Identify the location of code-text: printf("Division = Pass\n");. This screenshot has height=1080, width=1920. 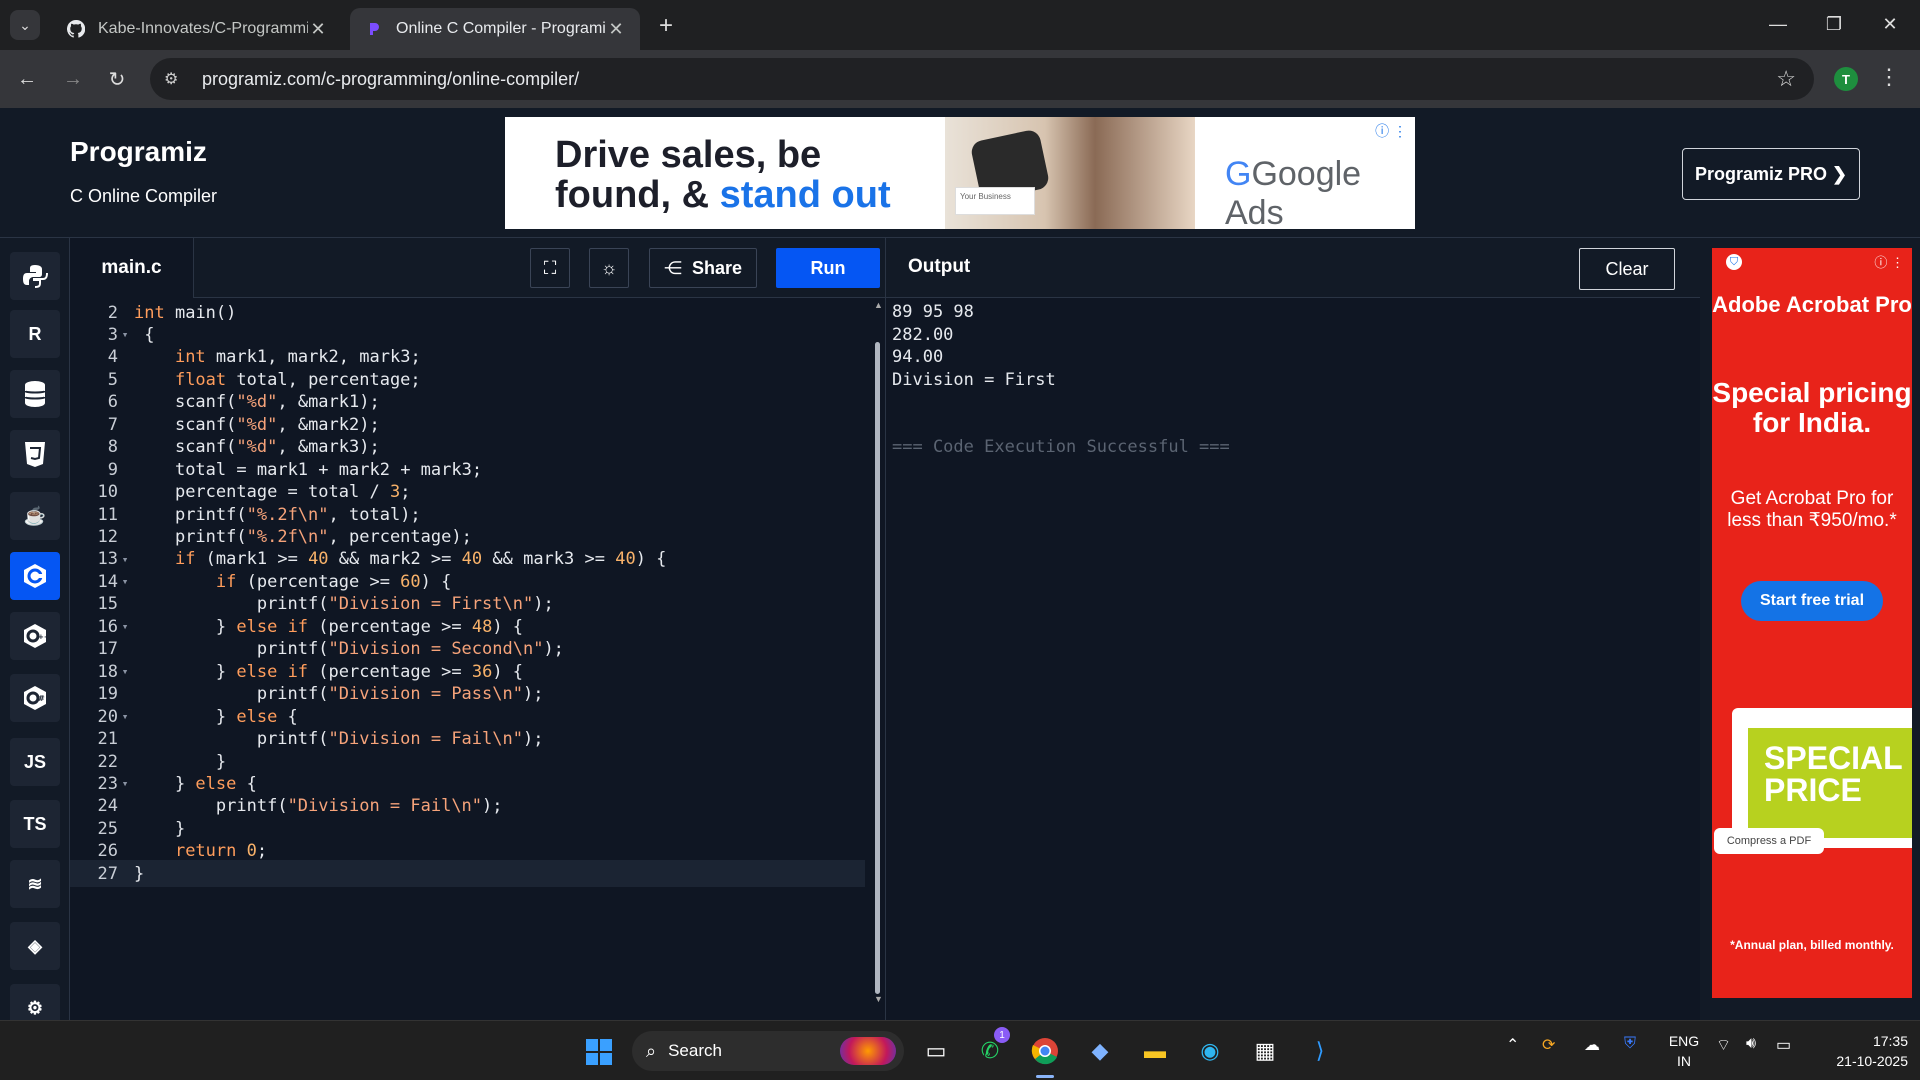
(400, 694).